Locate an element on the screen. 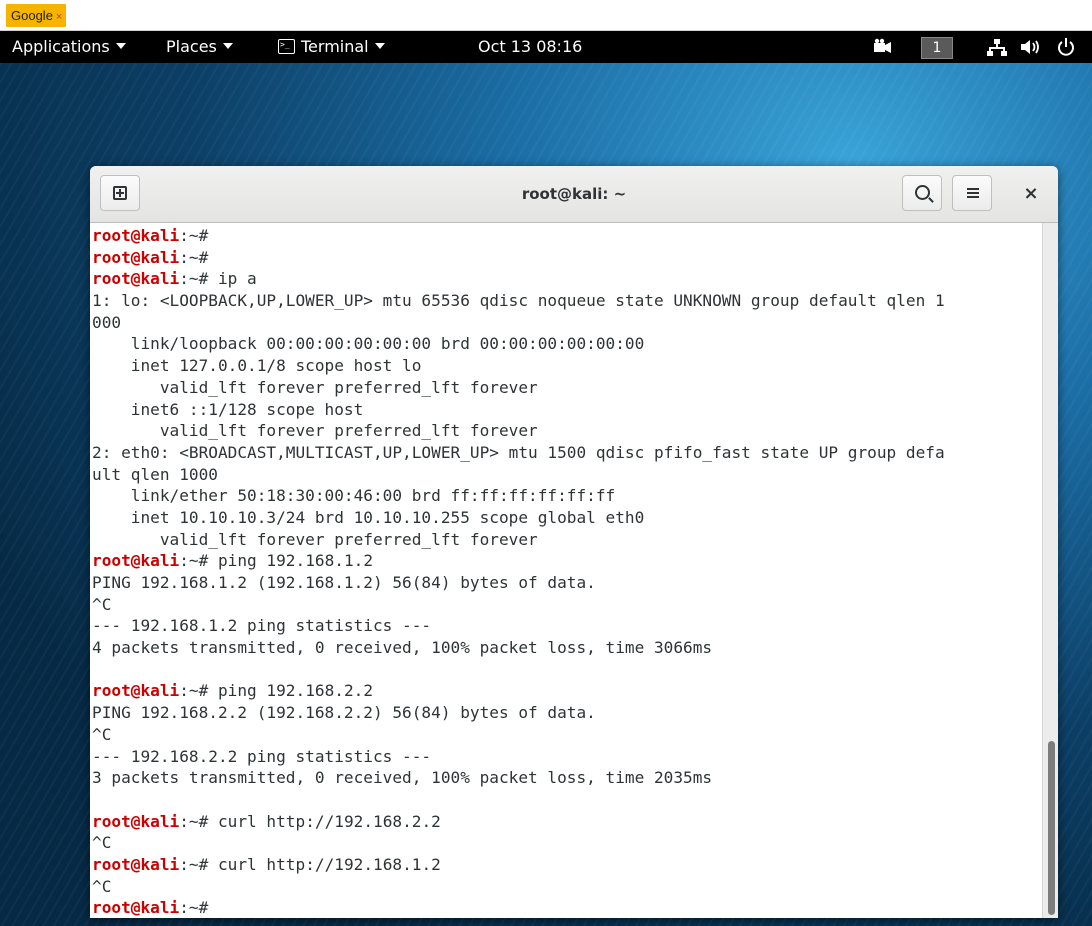 This screenshot has height=926, width=1092. menu-button is located at coordinates (972, 193).